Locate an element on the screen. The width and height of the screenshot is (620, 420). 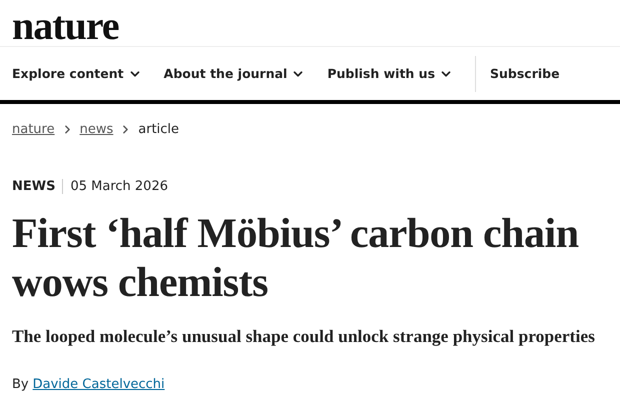
nature-logo: nature is located at coordinates (65, 25).